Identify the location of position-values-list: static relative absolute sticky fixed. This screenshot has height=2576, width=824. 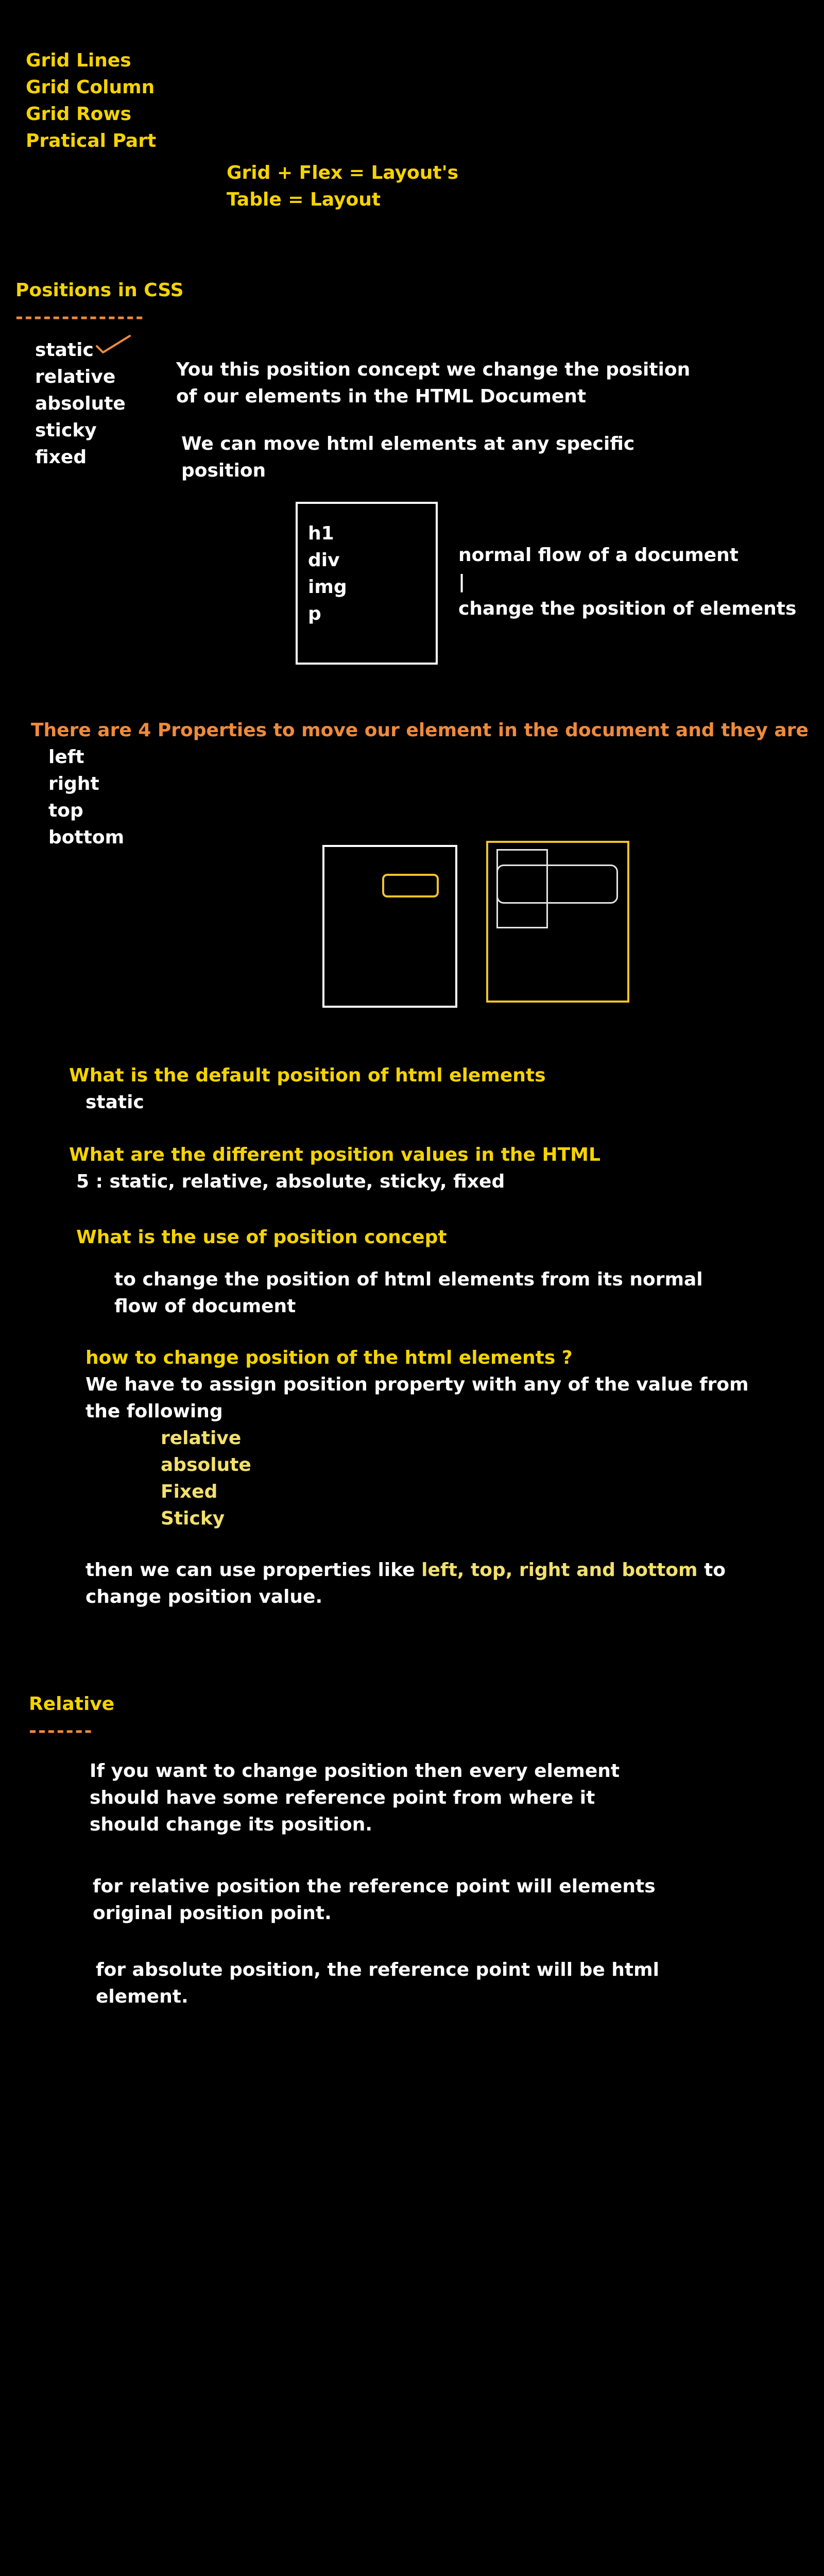
(81, 404).